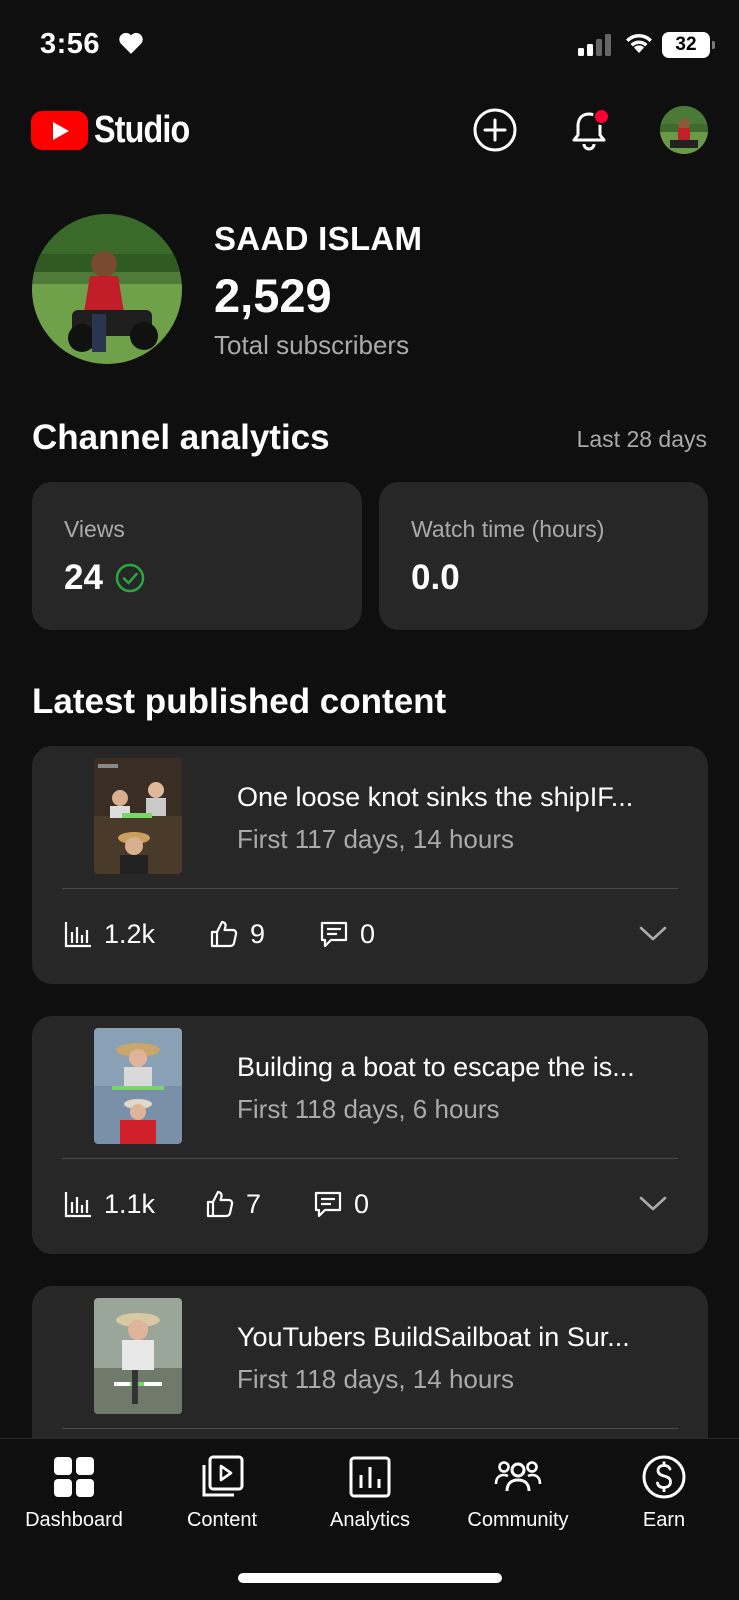  I want to click on latest-content-title: Latest published content, so click(239, 701).